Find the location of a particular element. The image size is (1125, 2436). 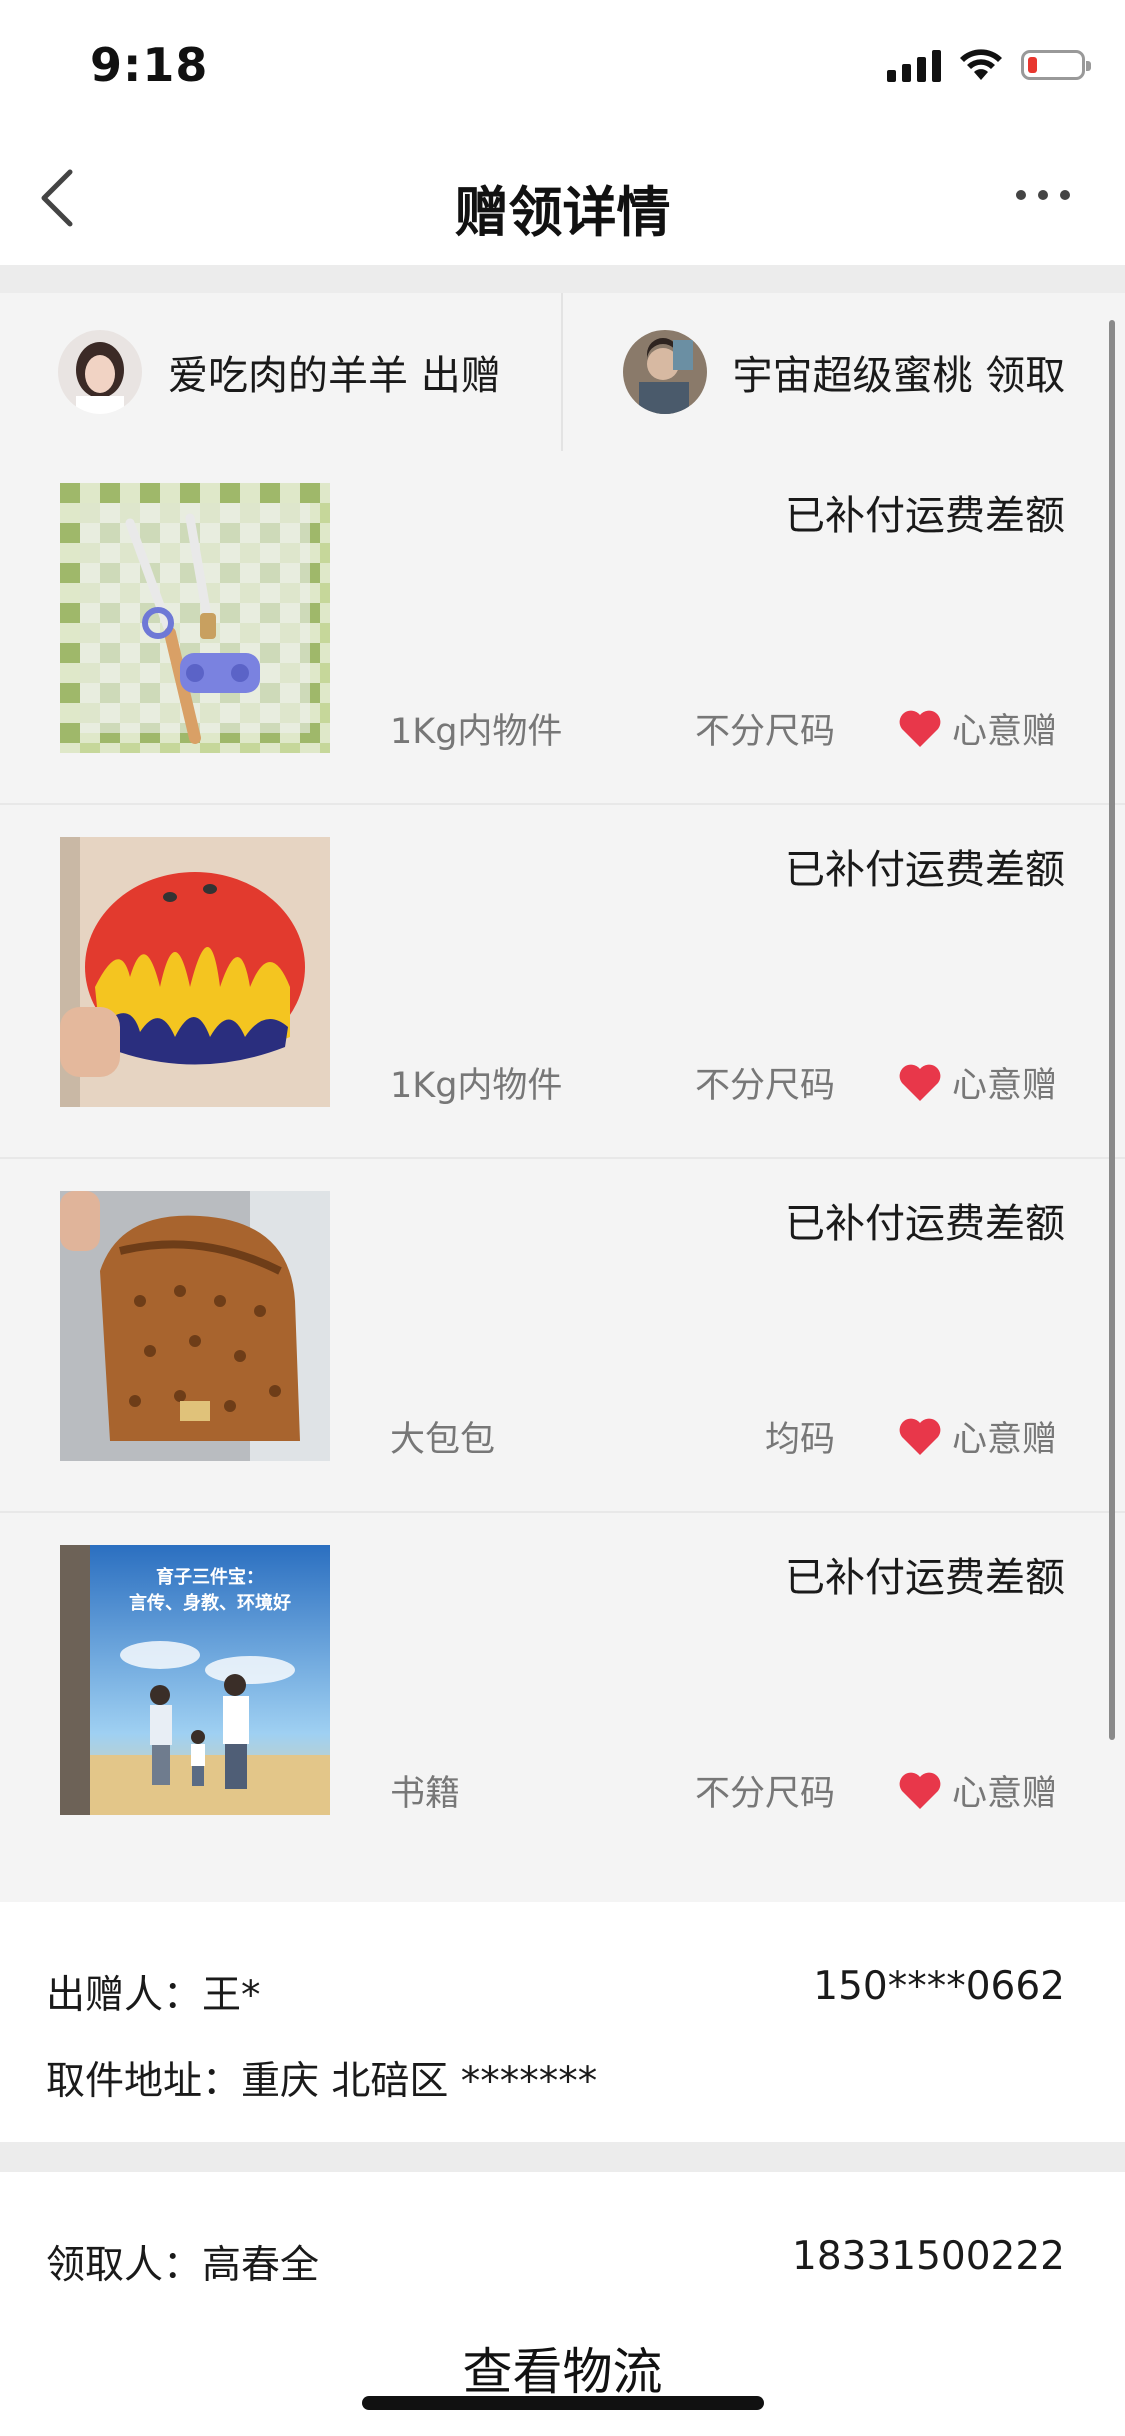

status-bar: 9:18 is located at coordinates (562, 65).